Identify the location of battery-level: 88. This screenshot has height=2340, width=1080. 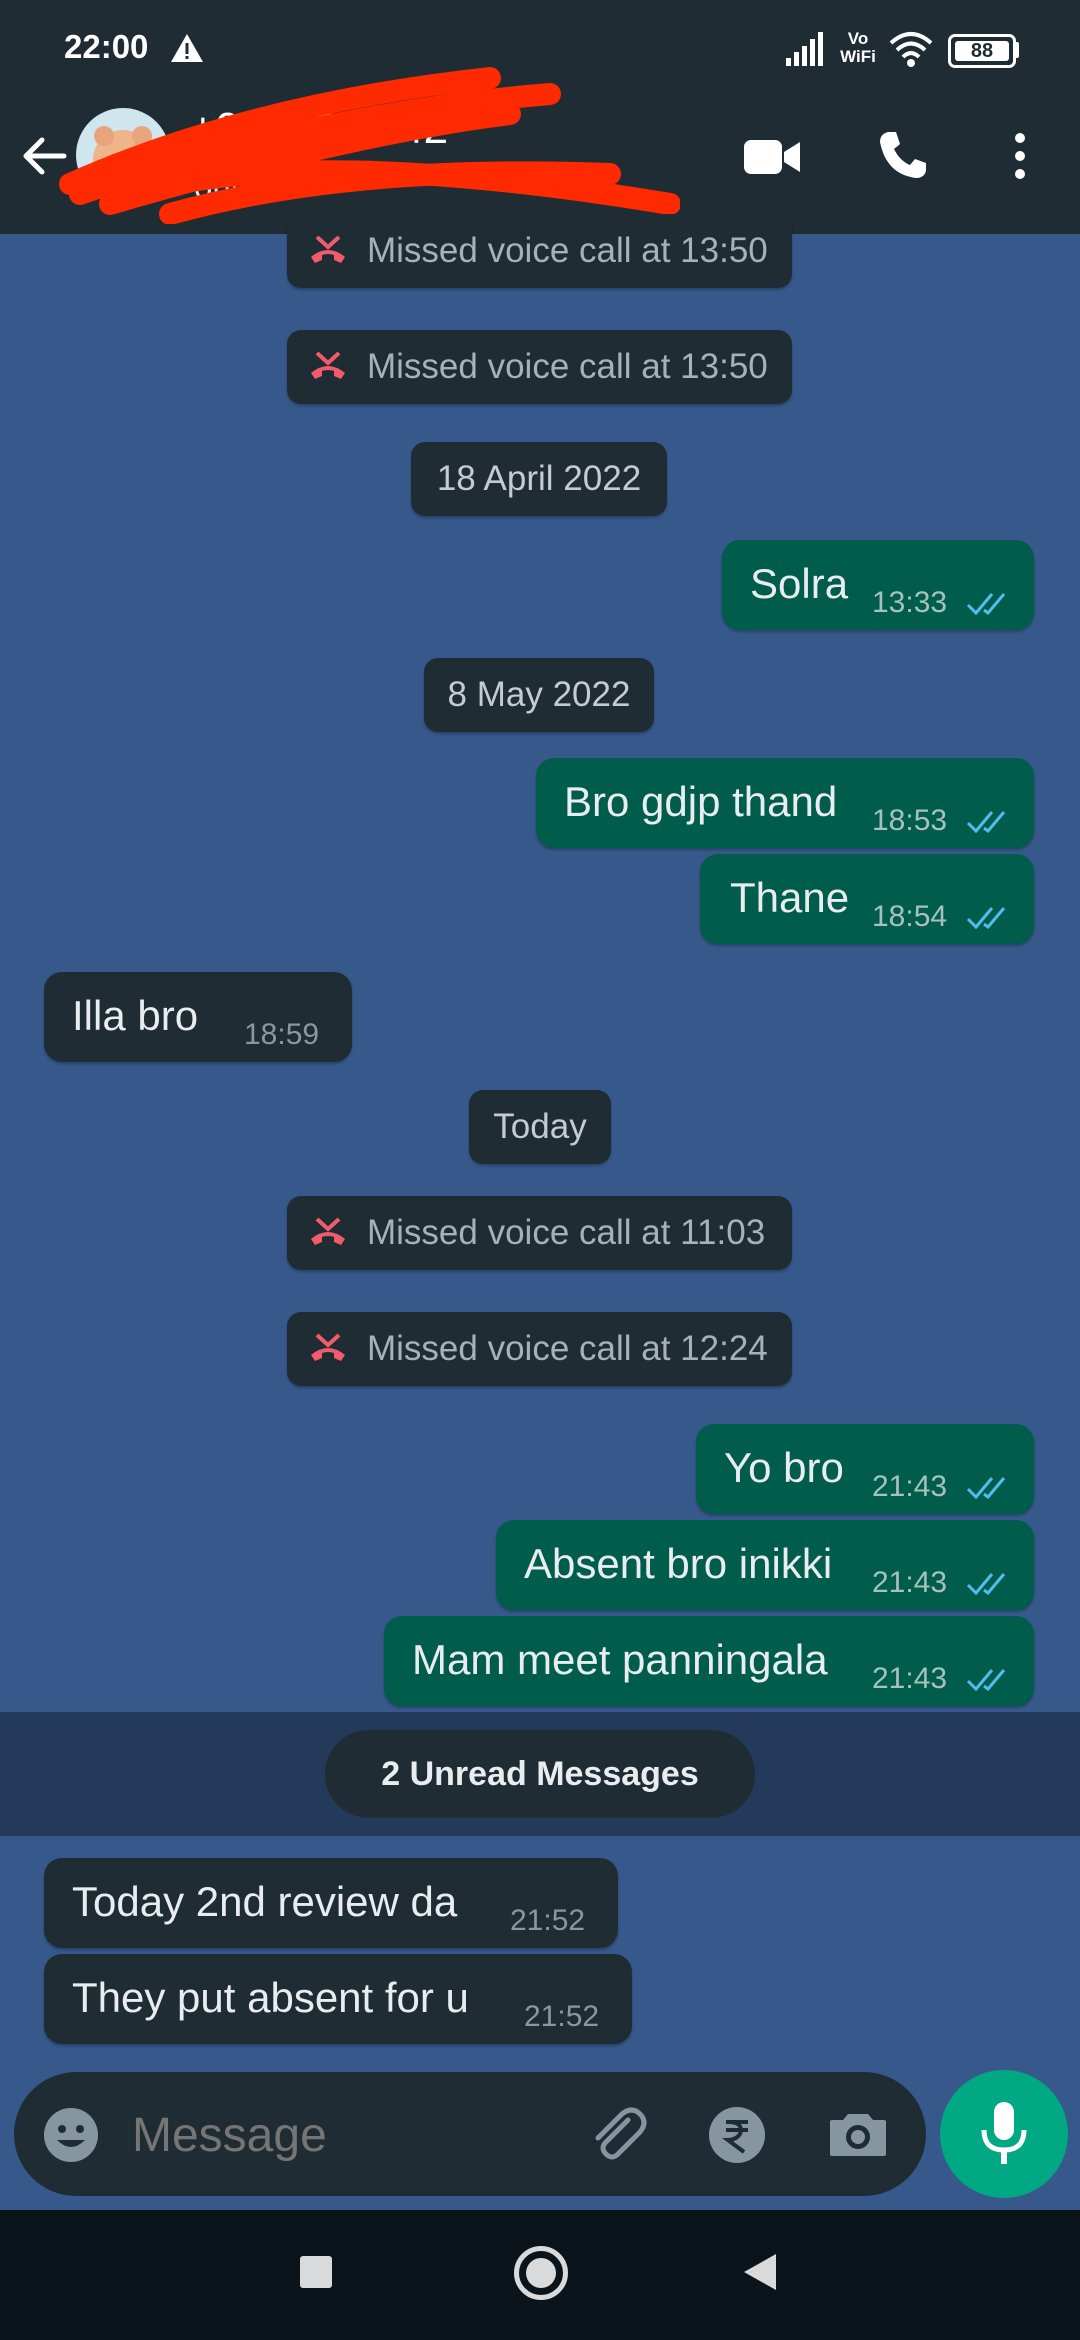
(982, 51).